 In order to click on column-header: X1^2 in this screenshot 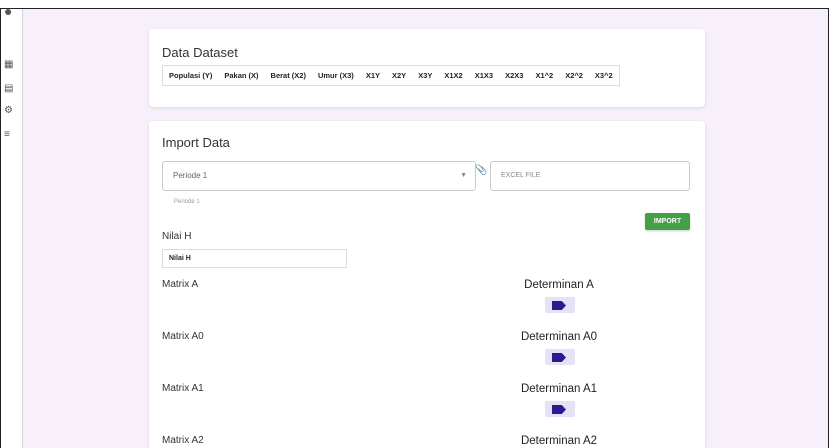, I will do `click(544, 75)`.